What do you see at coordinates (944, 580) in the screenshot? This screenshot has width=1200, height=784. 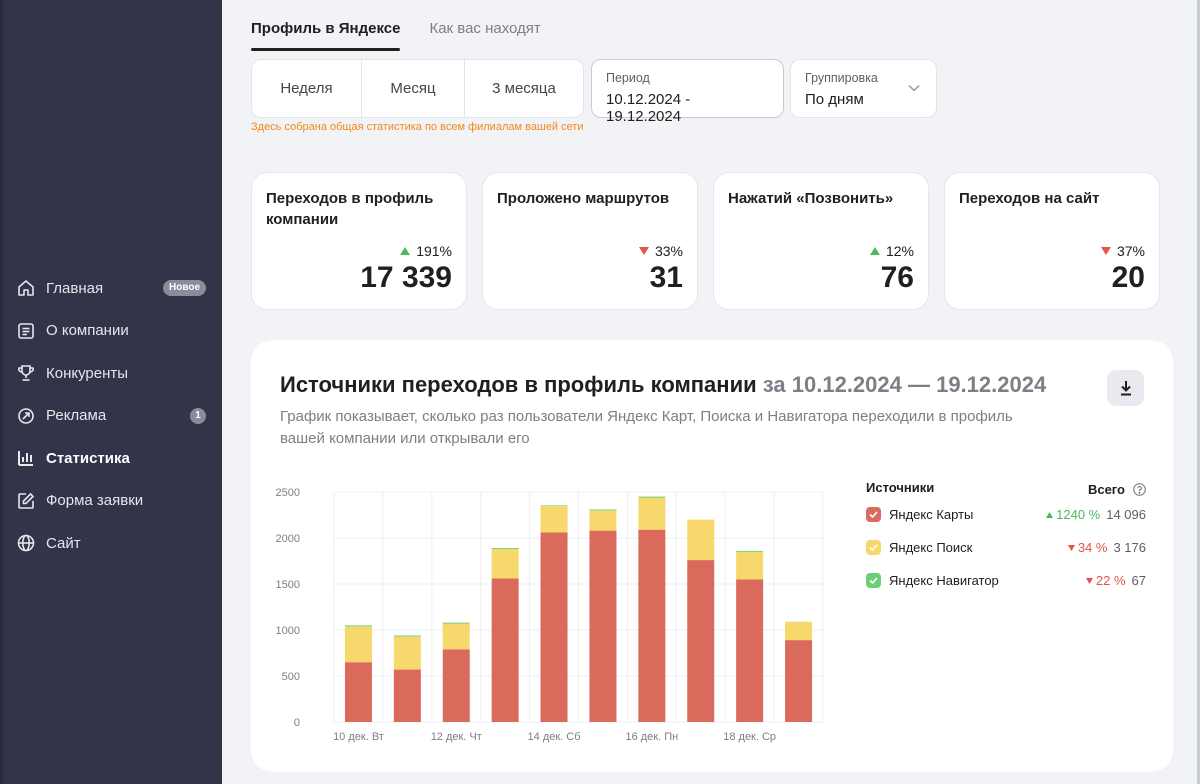 I see `legend-item-name: Яндекс Навигатор` at bounding box center [944, 580].